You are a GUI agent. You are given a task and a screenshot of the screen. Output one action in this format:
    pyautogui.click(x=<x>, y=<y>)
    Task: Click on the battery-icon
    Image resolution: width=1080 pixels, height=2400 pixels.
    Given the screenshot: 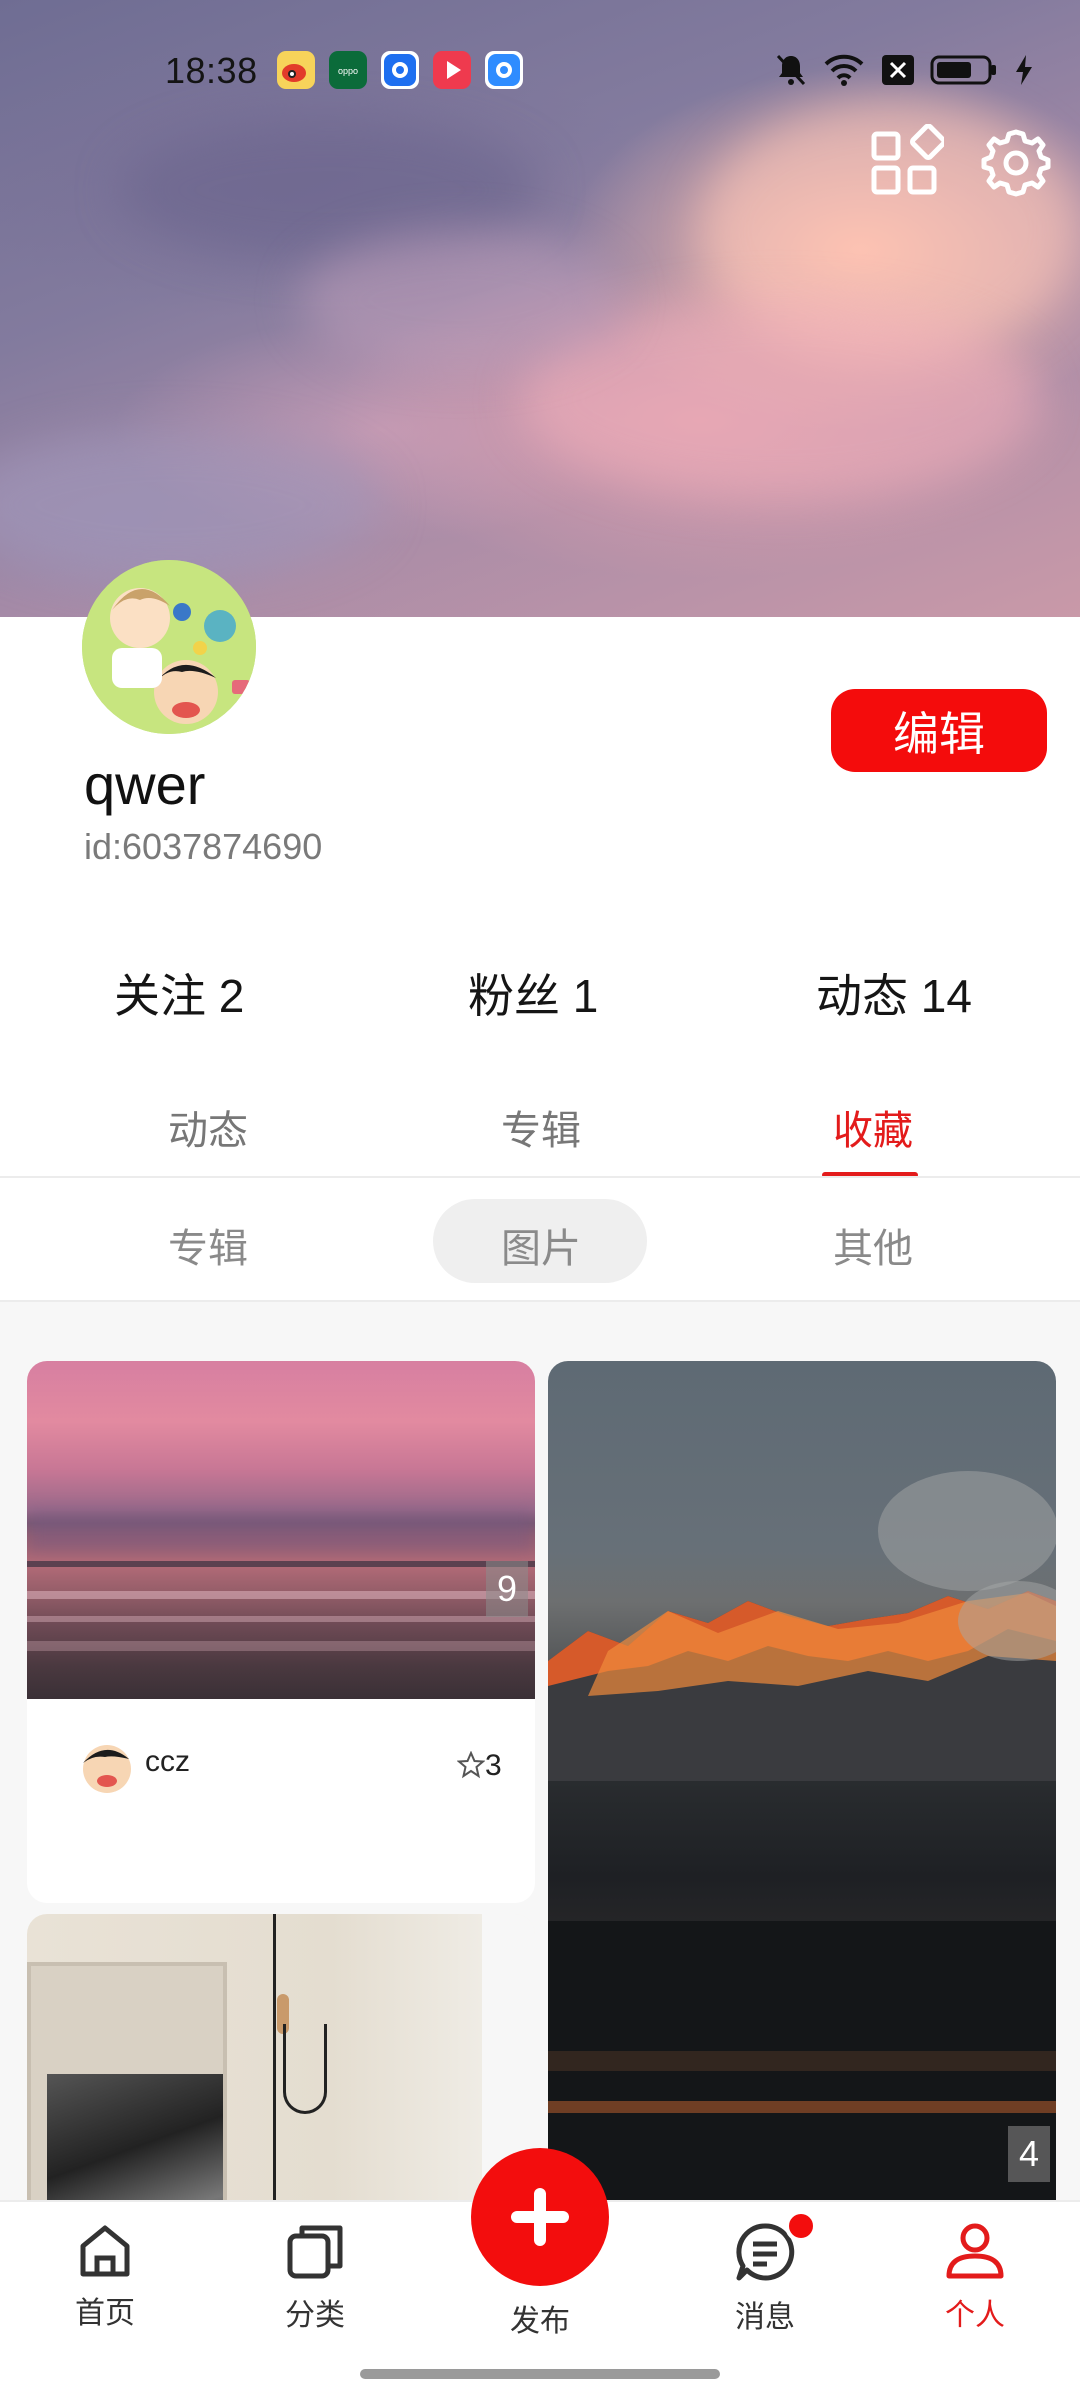 What is the action you would take?
    pyautogui.click(x=963, y=70)
    